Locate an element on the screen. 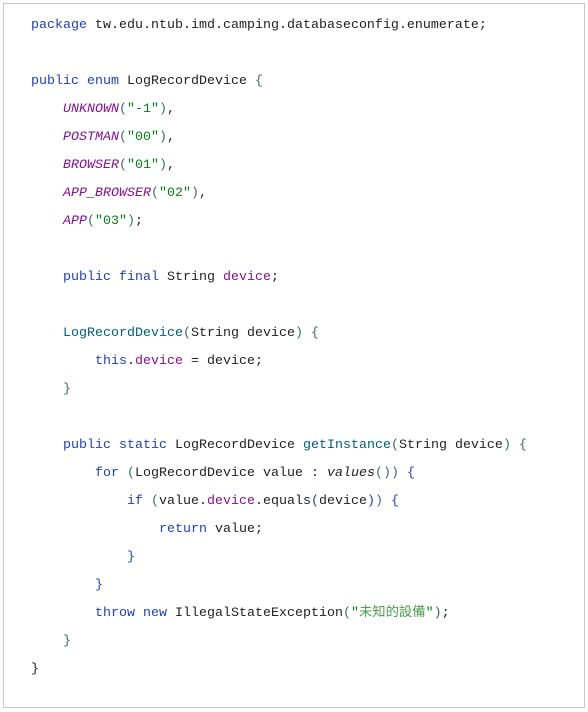 Image resolution: width=588 pixels, height=712 pixels. code-line: POSTMAN("00"), is located at coordinates (279, 138).